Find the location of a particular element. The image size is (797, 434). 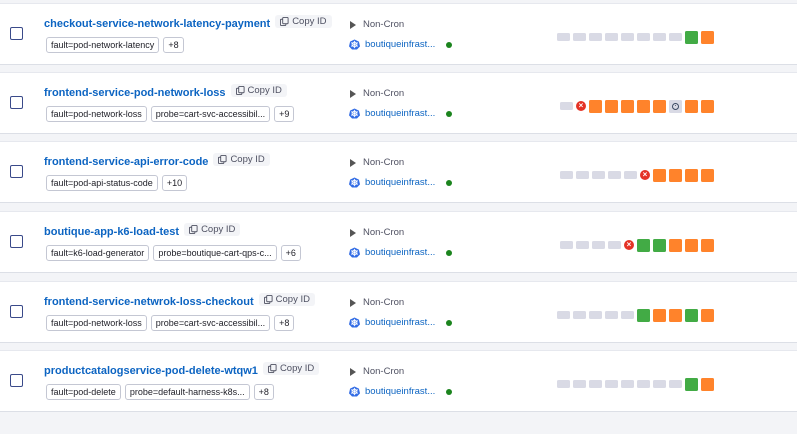

more-tags-badge: +10 is located at coordinates (174, 183).